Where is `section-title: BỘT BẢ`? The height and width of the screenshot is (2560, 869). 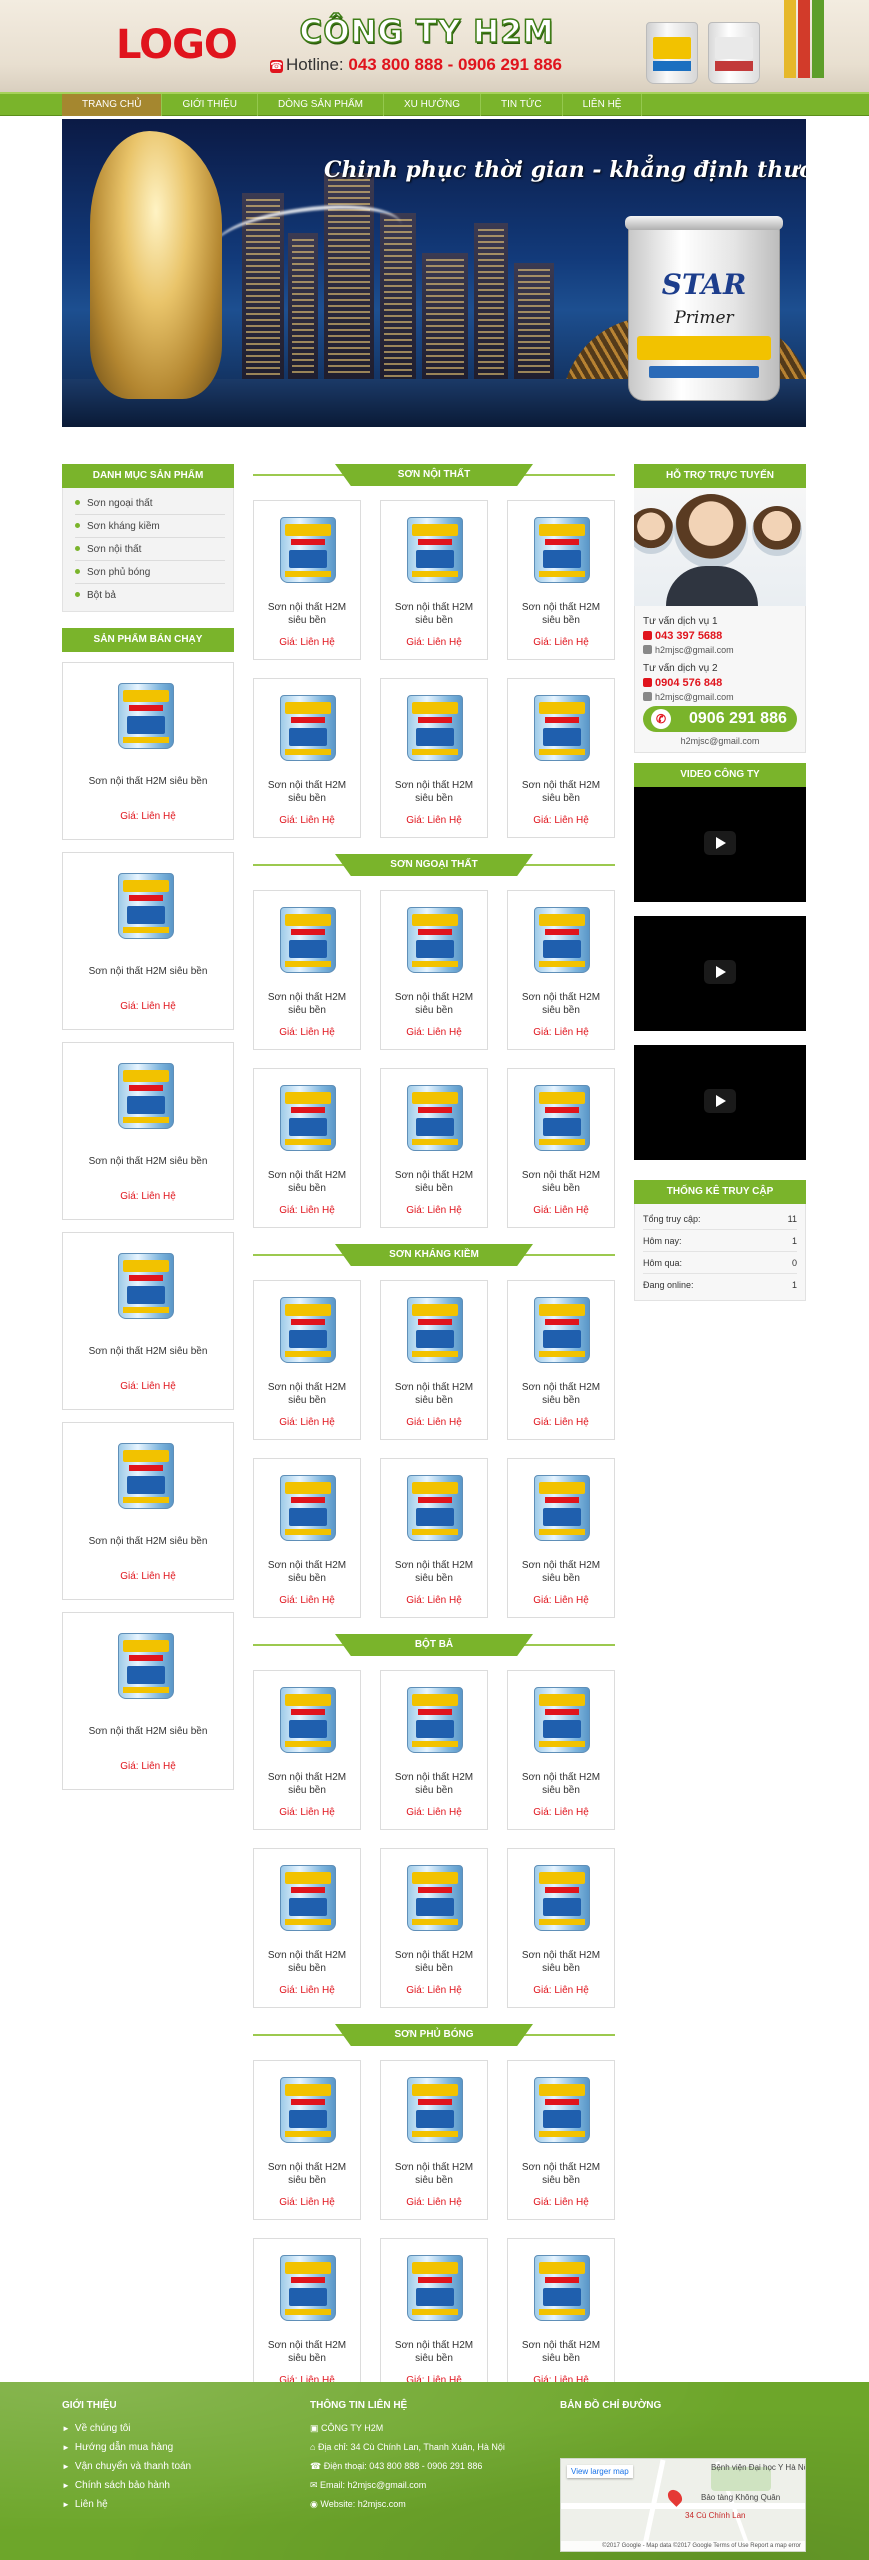 section-title: BỘT BẢ is located at coordinates (434, 1645).